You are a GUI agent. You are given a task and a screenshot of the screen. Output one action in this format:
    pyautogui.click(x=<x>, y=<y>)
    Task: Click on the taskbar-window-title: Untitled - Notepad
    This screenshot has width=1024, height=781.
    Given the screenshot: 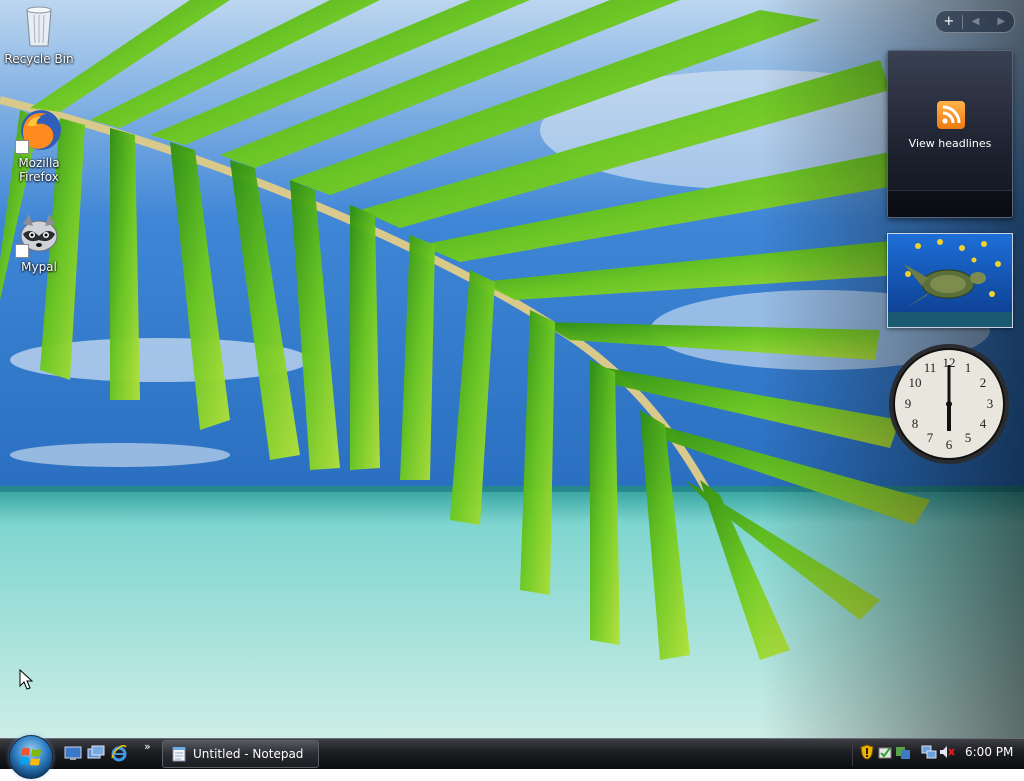 What is the action you would take?
    pyautogui.click(x=248, y=754)
    